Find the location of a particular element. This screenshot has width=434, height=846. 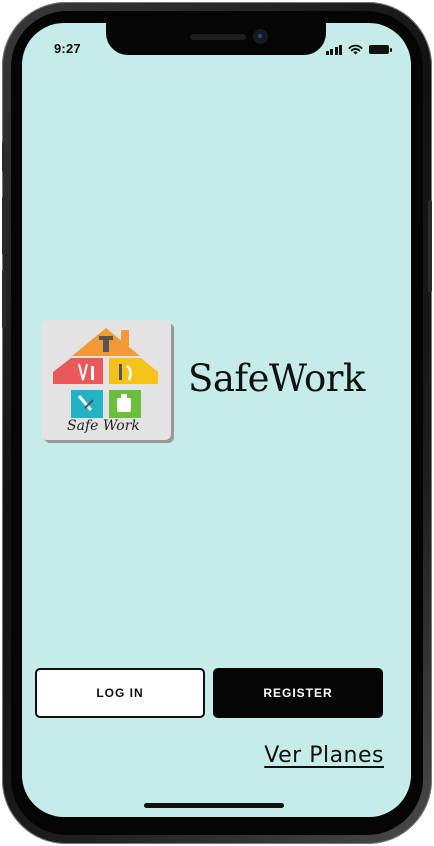

home-indicator is located at coordinates (214, 805).